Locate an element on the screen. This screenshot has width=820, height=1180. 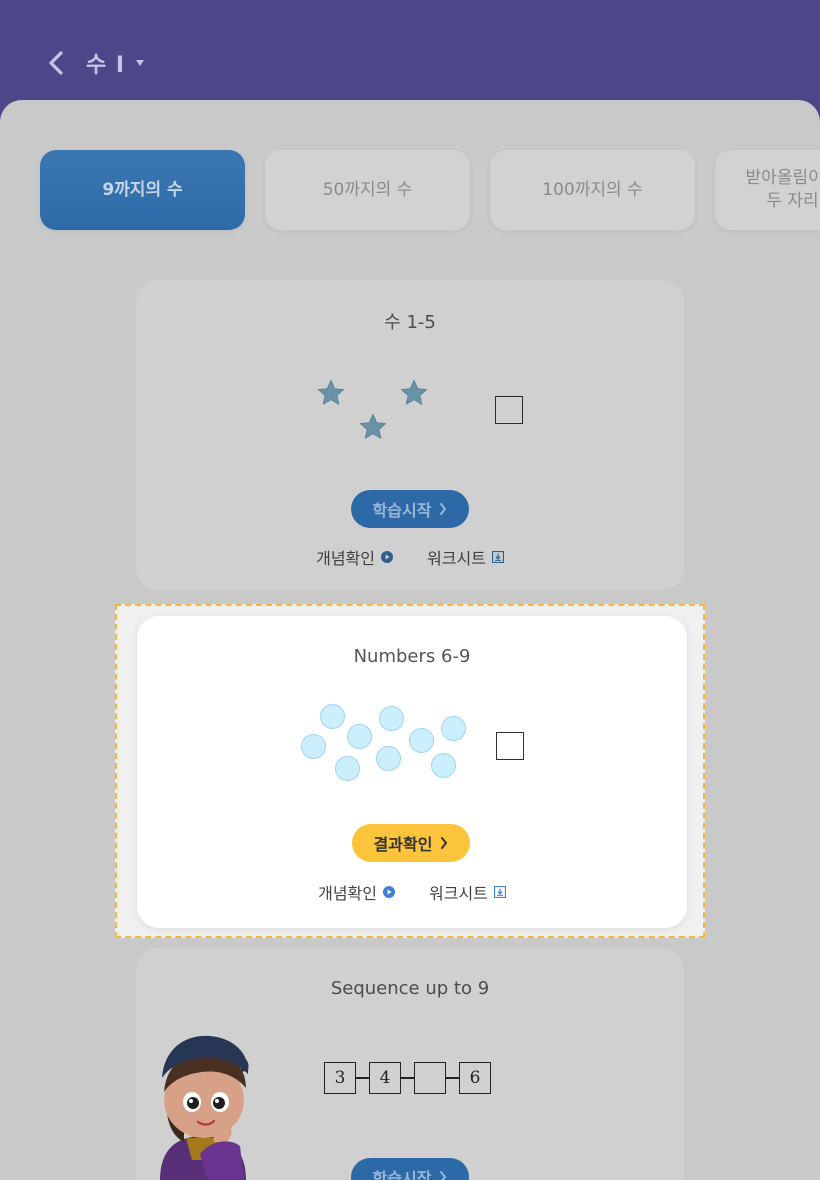
tab-label: 받아올림이 있는 두 자리 수 is located at coordinates (782, 189).